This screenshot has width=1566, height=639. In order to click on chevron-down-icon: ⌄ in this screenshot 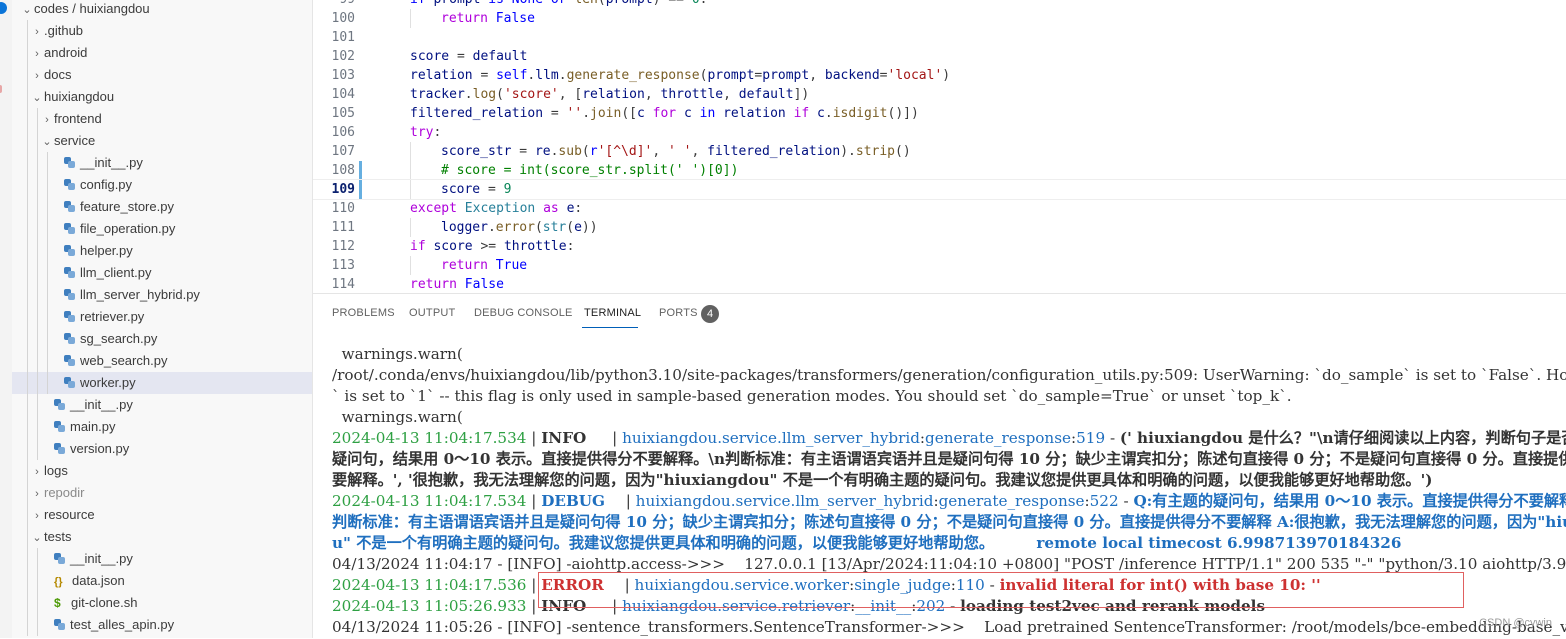, I will do `click(47, 142)`.